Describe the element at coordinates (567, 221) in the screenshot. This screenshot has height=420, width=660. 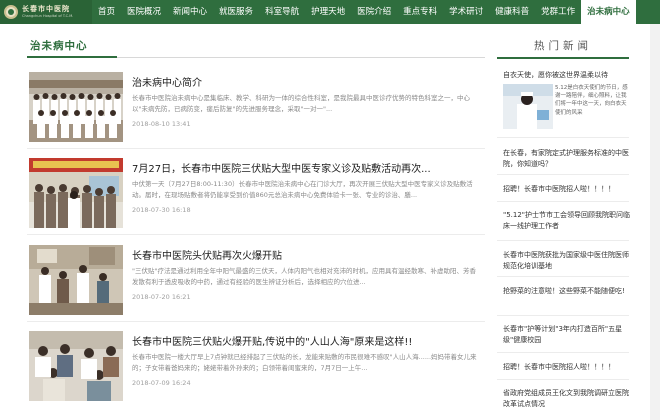
I see `hot-news-item: "5.12"护士节市工会领导回顾我院职问临床一线护理工作者` at that location.